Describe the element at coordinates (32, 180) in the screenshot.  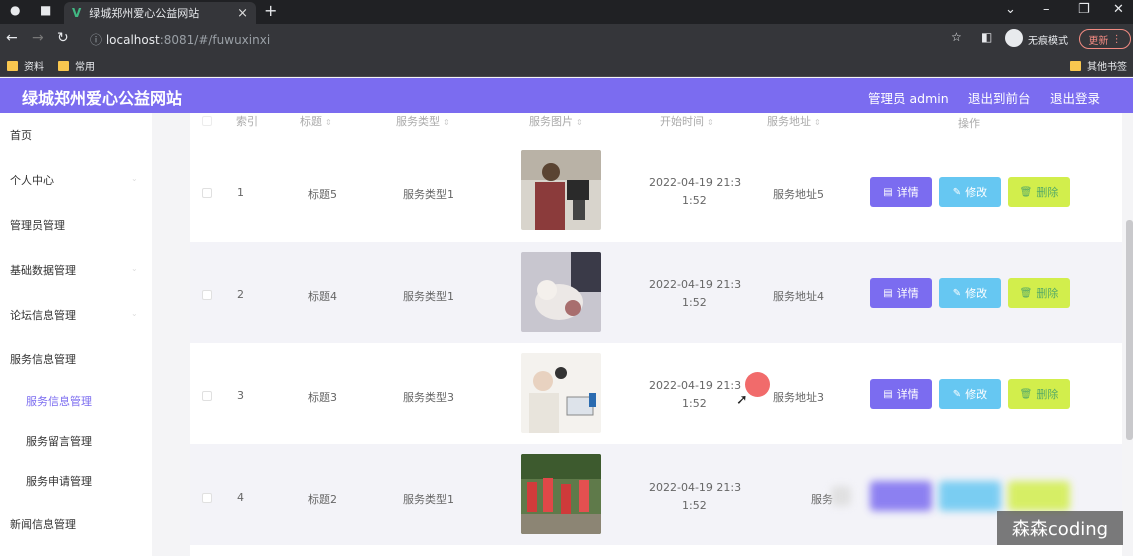
I see `sidebar-item-profile: 个人中心` at that location.